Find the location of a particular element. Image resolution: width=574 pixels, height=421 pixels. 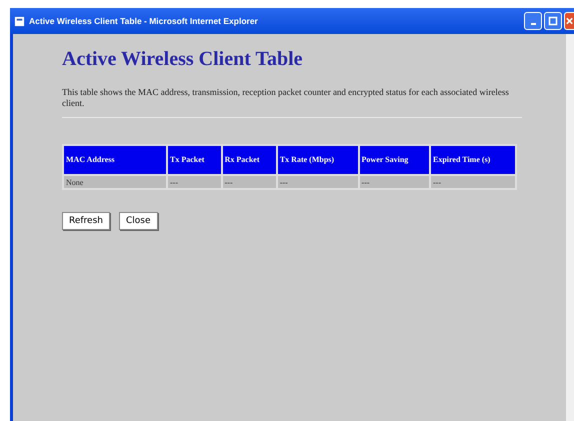

close-icon is located at coordinates (569, 21).